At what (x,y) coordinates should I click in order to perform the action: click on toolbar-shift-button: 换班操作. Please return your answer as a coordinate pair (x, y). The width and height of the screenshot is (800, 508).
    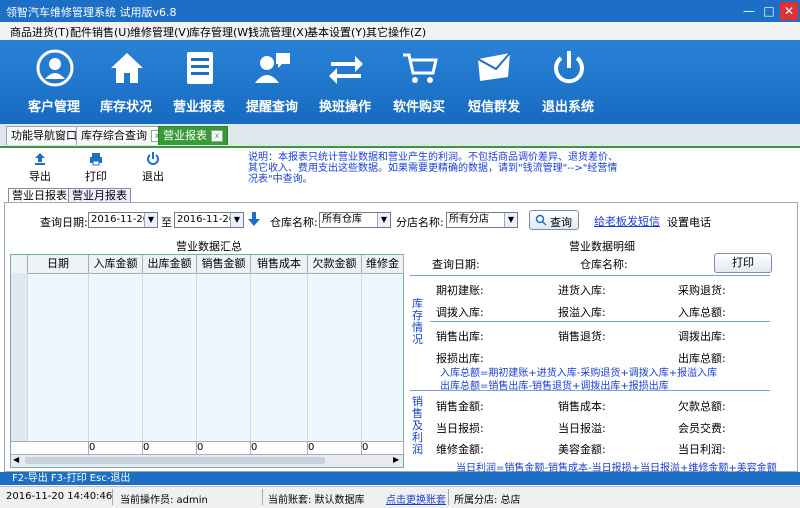
    Looking at the image, I should click on (345, 82).